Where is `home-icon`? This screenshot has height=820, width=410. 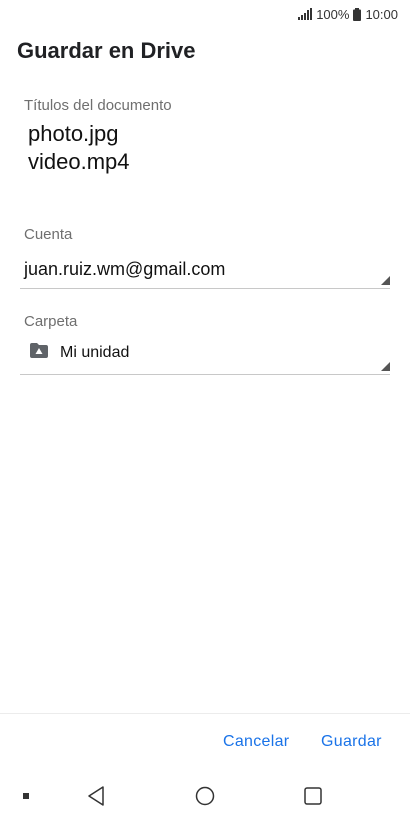
home-icon is located at coordinates (205, 795).